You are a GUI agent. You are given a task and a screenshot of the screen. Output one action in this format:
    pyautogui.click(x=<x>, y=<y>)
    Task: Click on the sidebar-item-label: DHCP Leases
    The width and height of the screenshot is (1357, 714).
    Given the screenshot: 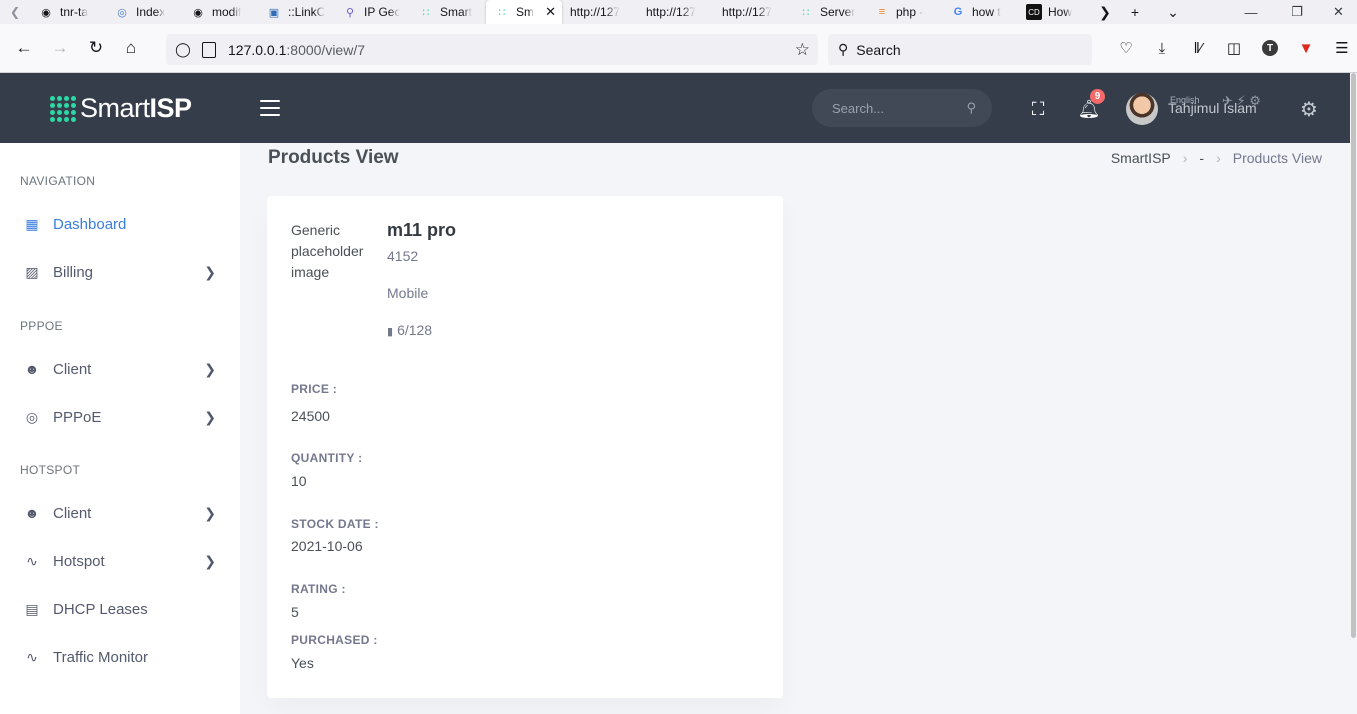 What is the action you would take?
    pyautogui.click(x=100, y=609)
    